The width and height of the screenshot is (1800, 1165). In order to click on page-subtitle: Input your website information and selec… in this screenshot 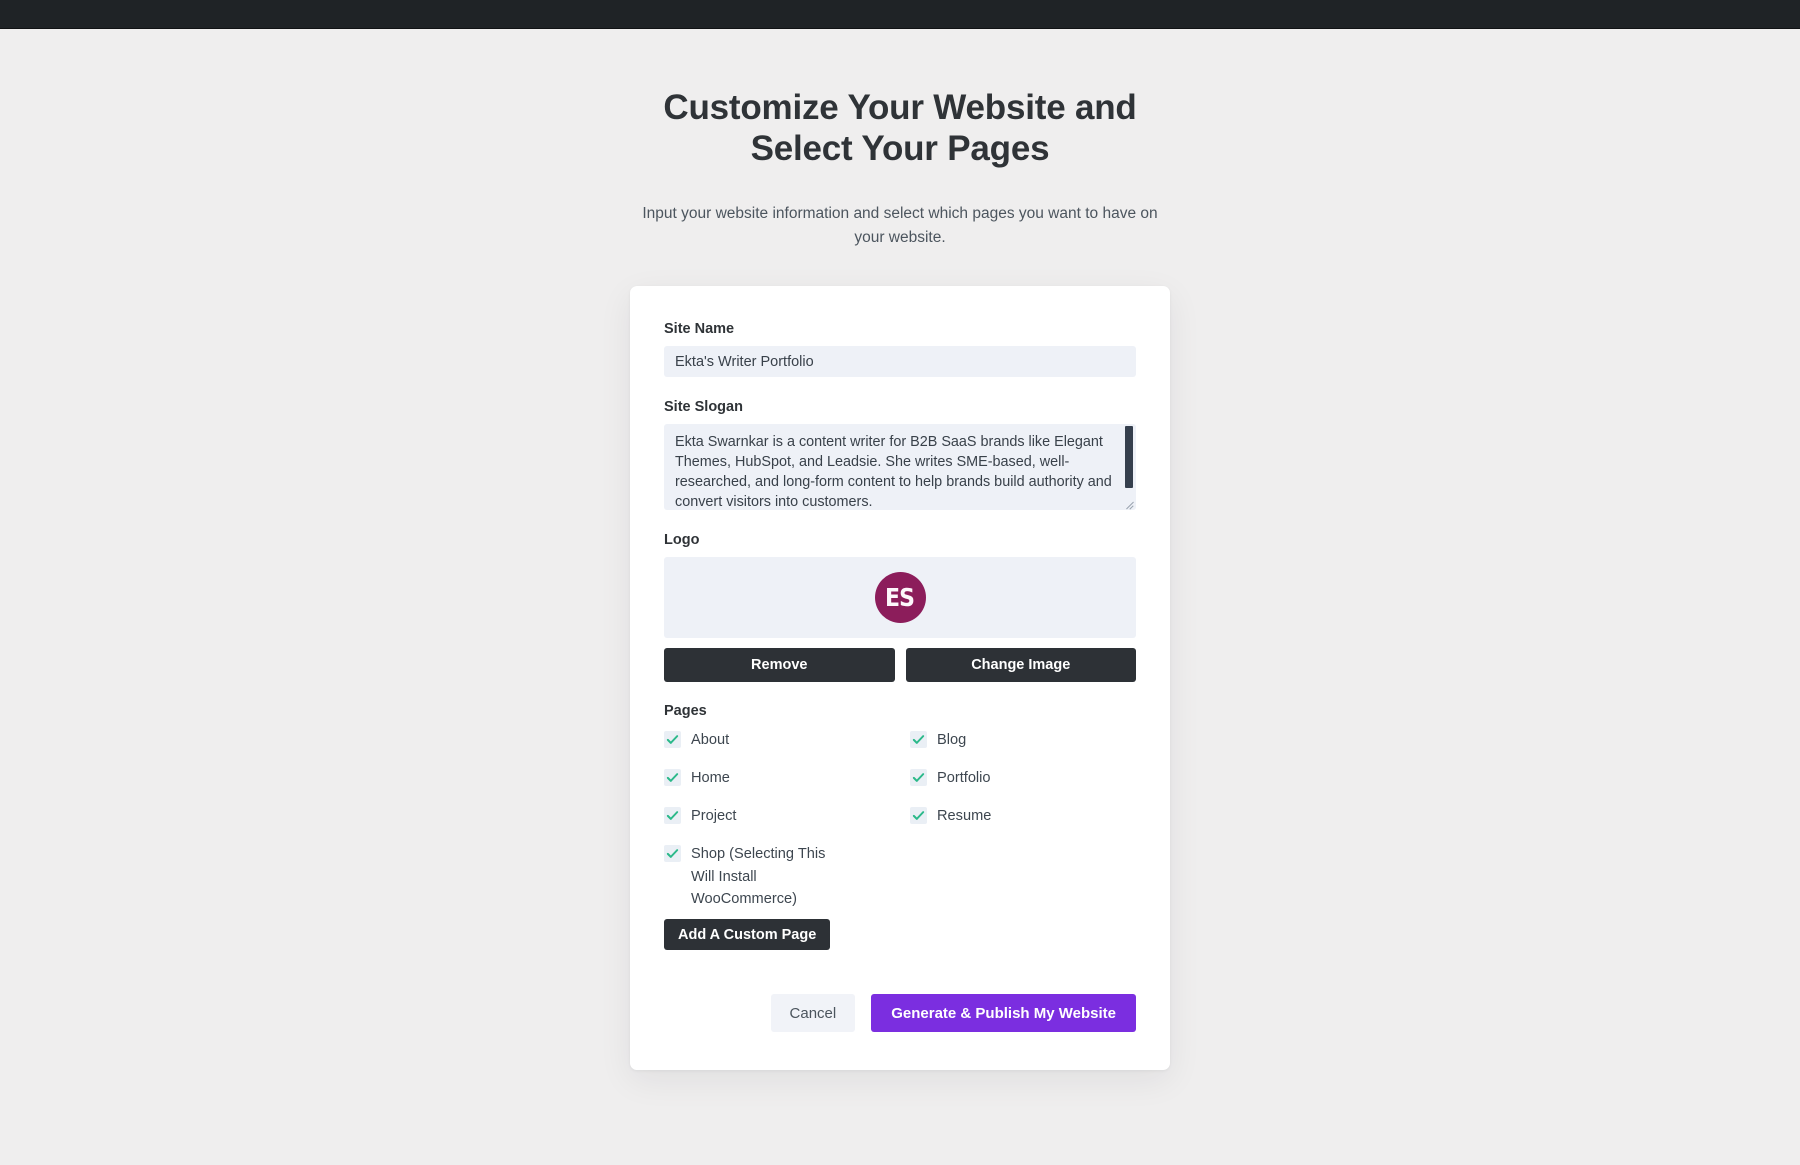, I will do `click(900, 225)`.